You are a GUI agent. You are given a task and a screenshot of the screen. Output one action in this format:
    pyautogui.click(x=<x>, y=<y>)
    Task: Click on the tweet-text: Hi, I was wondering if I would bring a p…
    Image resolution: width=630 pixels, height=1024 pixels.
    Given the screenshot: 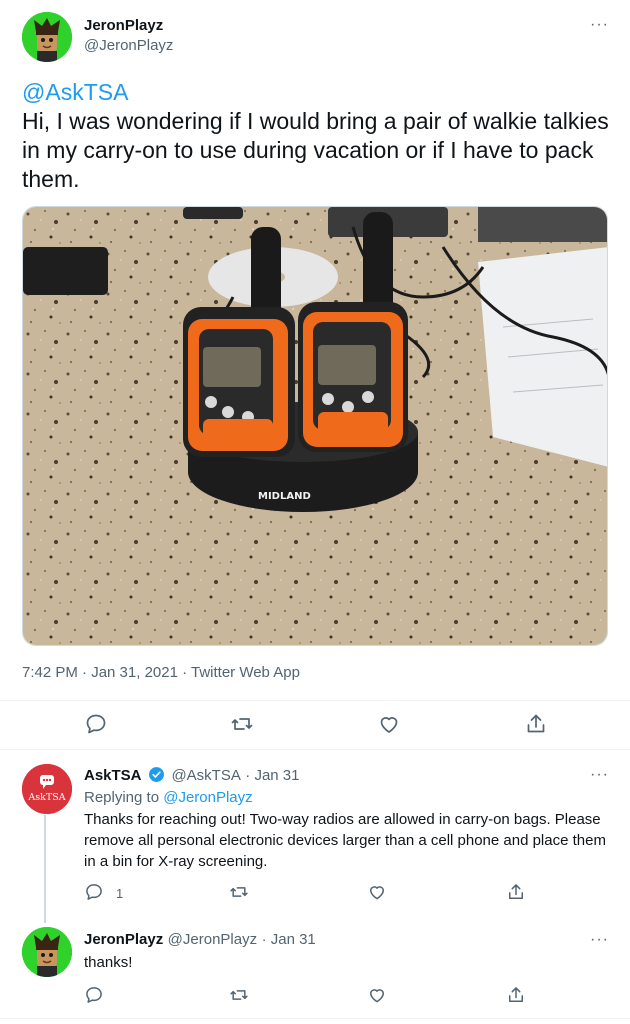 What is the action you would take?
    pyautogui.click(x=315, y=150)
    